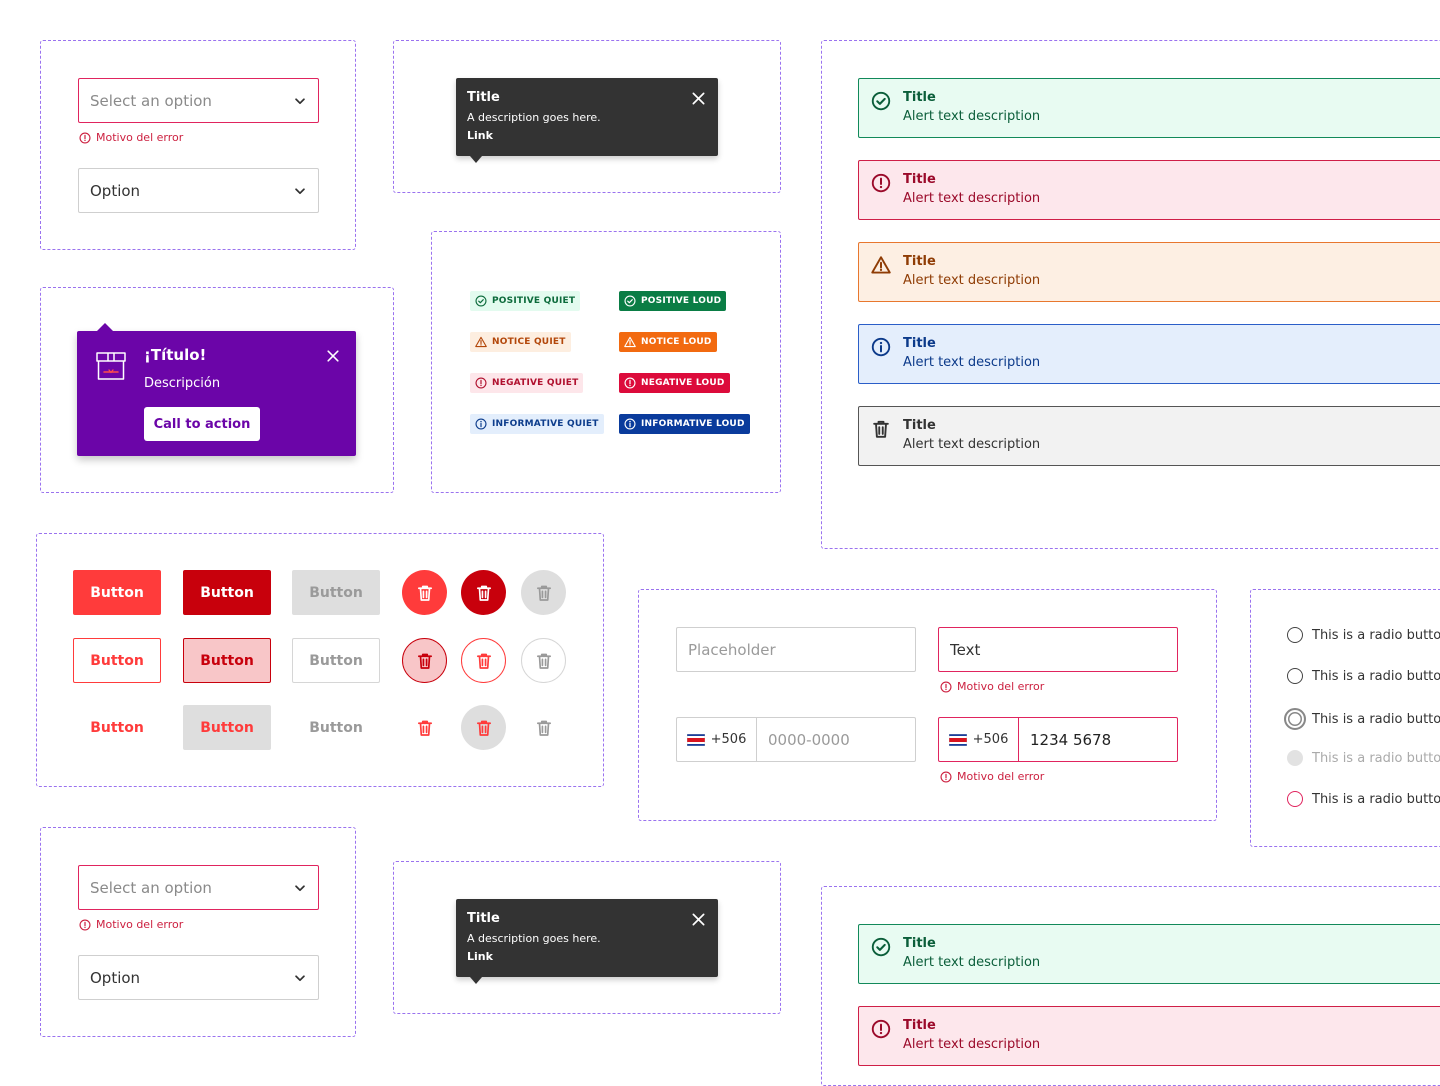  Describe the element at coordinates (336, 592) in the screenshot. I see `primary-button-disabled: Button` at that location.